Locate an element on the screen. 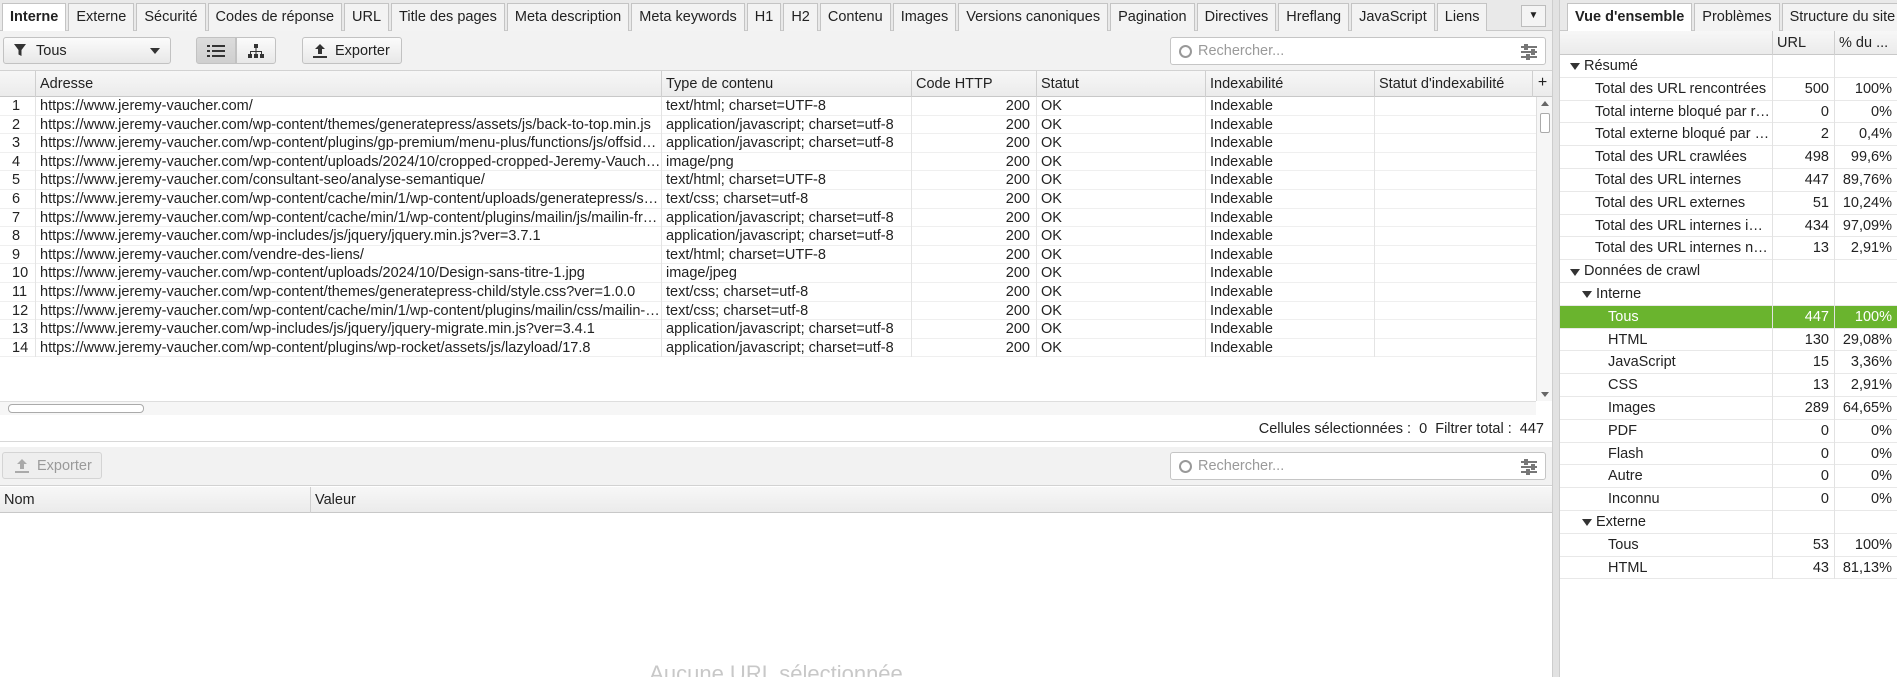 The image size is (1897, 677). column-header-address: Adresse is located at coordinates (348, 84).